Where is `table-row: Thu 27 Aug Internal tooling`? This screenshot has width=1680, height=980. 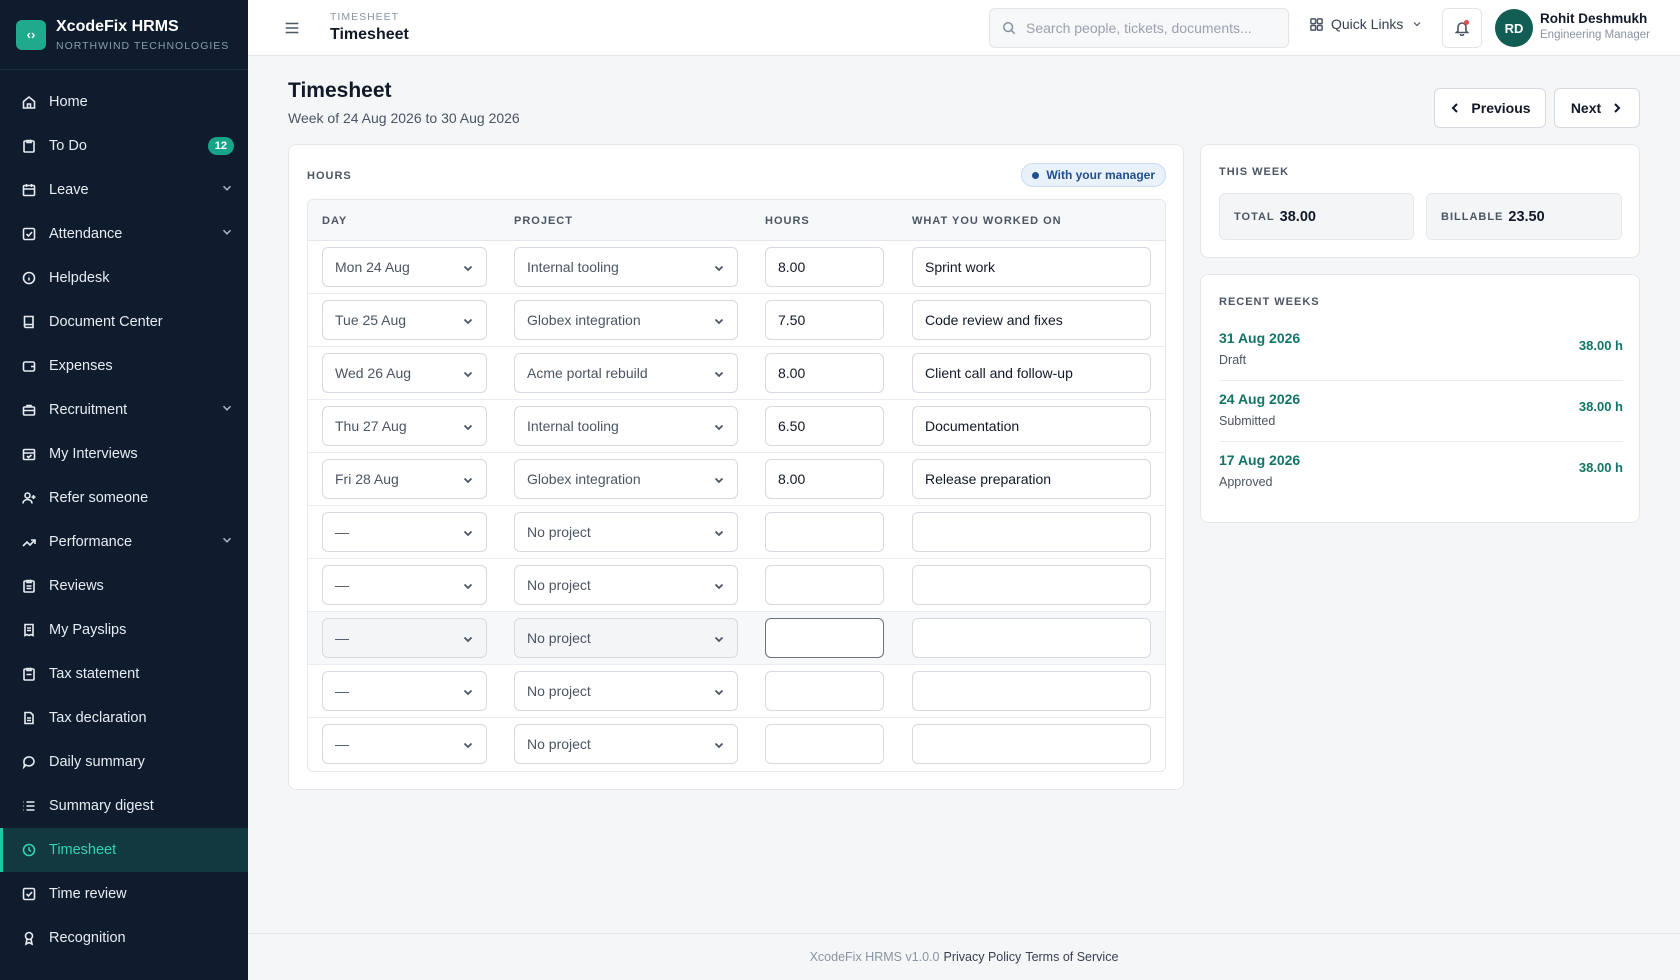 table-row: Thu 27 Aug Internal tooling is located at coordinates (736, 426).